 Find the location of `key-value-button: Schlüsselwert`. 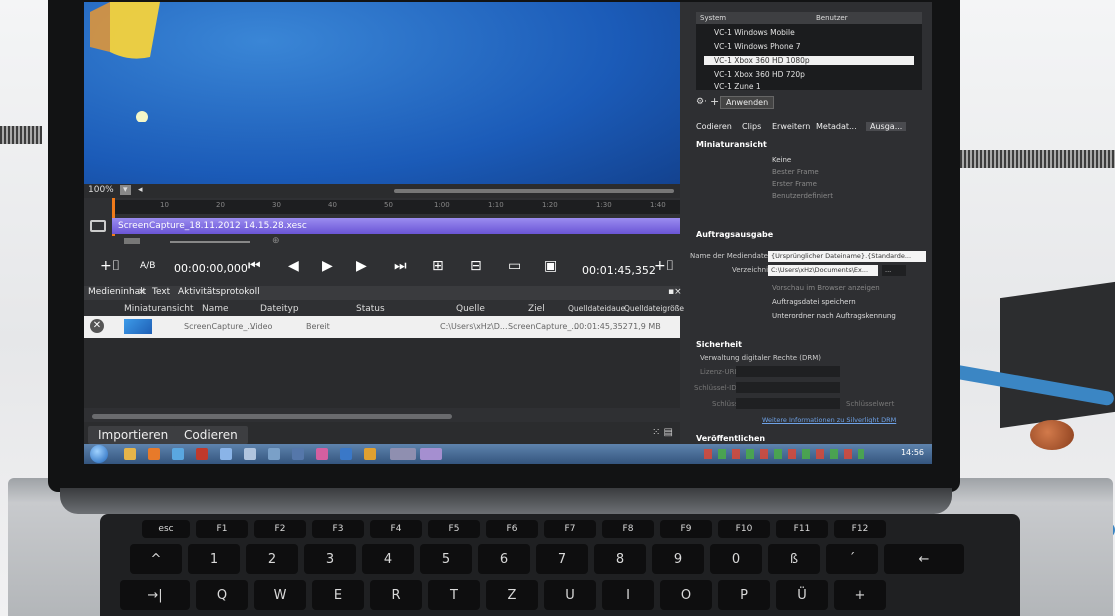

key-value-button: Schlüsselwert is located at coordinates (870, 404).